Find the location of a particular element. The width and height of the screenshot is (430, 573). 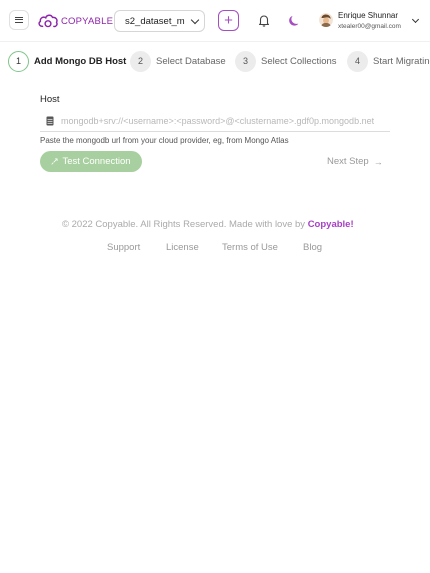

arrow-right-icon: → is located at coordinates (378, 161).